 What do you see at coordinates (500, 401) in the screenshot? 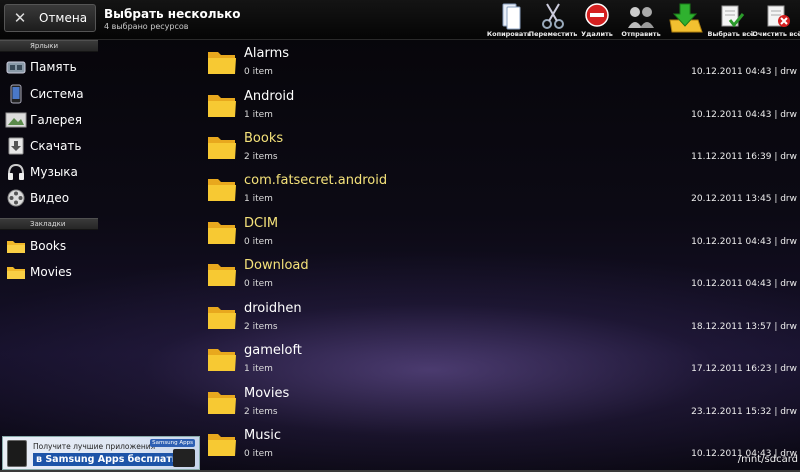
I see `file-row: Movies 2 items 23.12.2011 15:32 | drw` at bounding box center [500, 401].